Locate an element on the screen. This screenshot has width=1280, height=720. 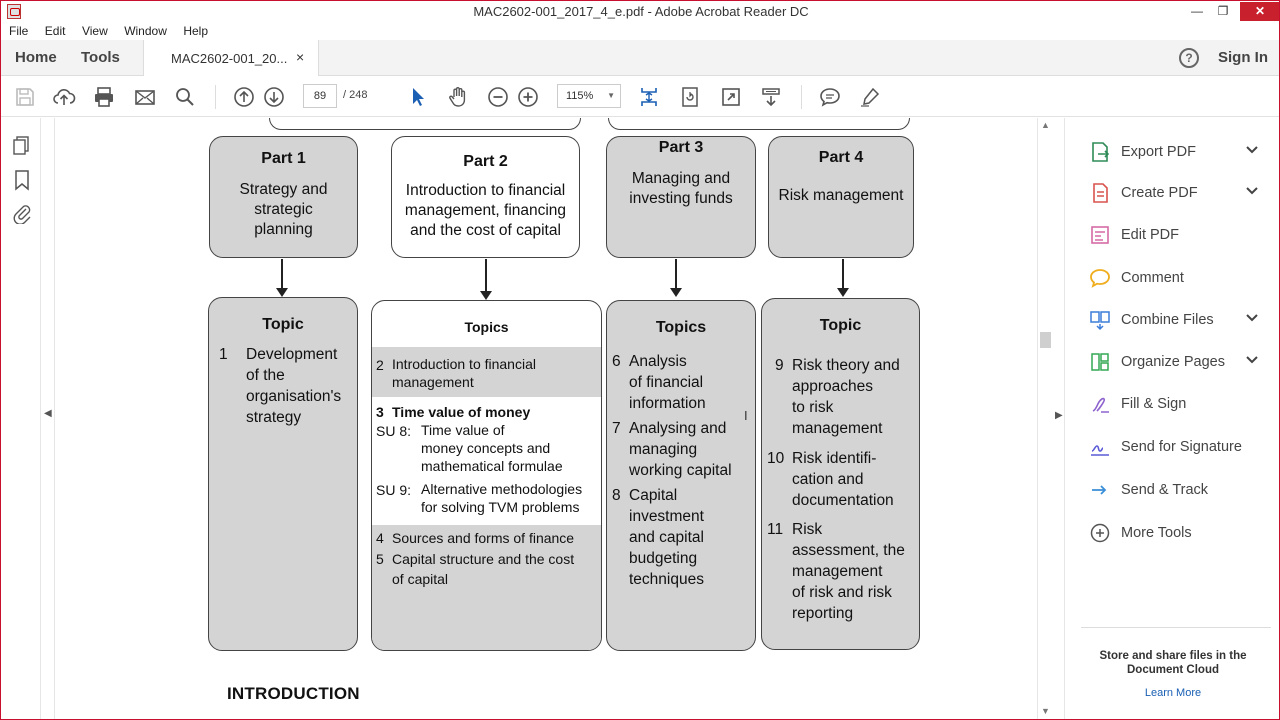
topic-8-number: 8 is located at coordinates (616, 495).